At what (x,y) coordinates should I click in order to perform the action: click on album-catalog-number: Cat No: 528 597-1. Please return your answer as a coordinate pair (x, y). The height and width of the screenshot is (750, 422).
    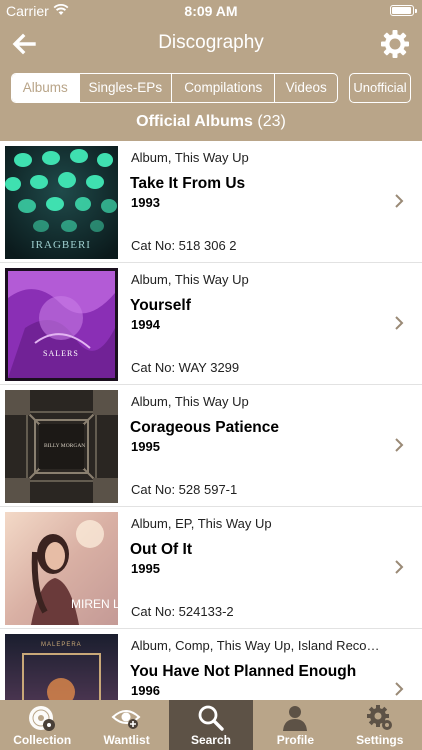
    Looking at the image, I should click on (184, 489).